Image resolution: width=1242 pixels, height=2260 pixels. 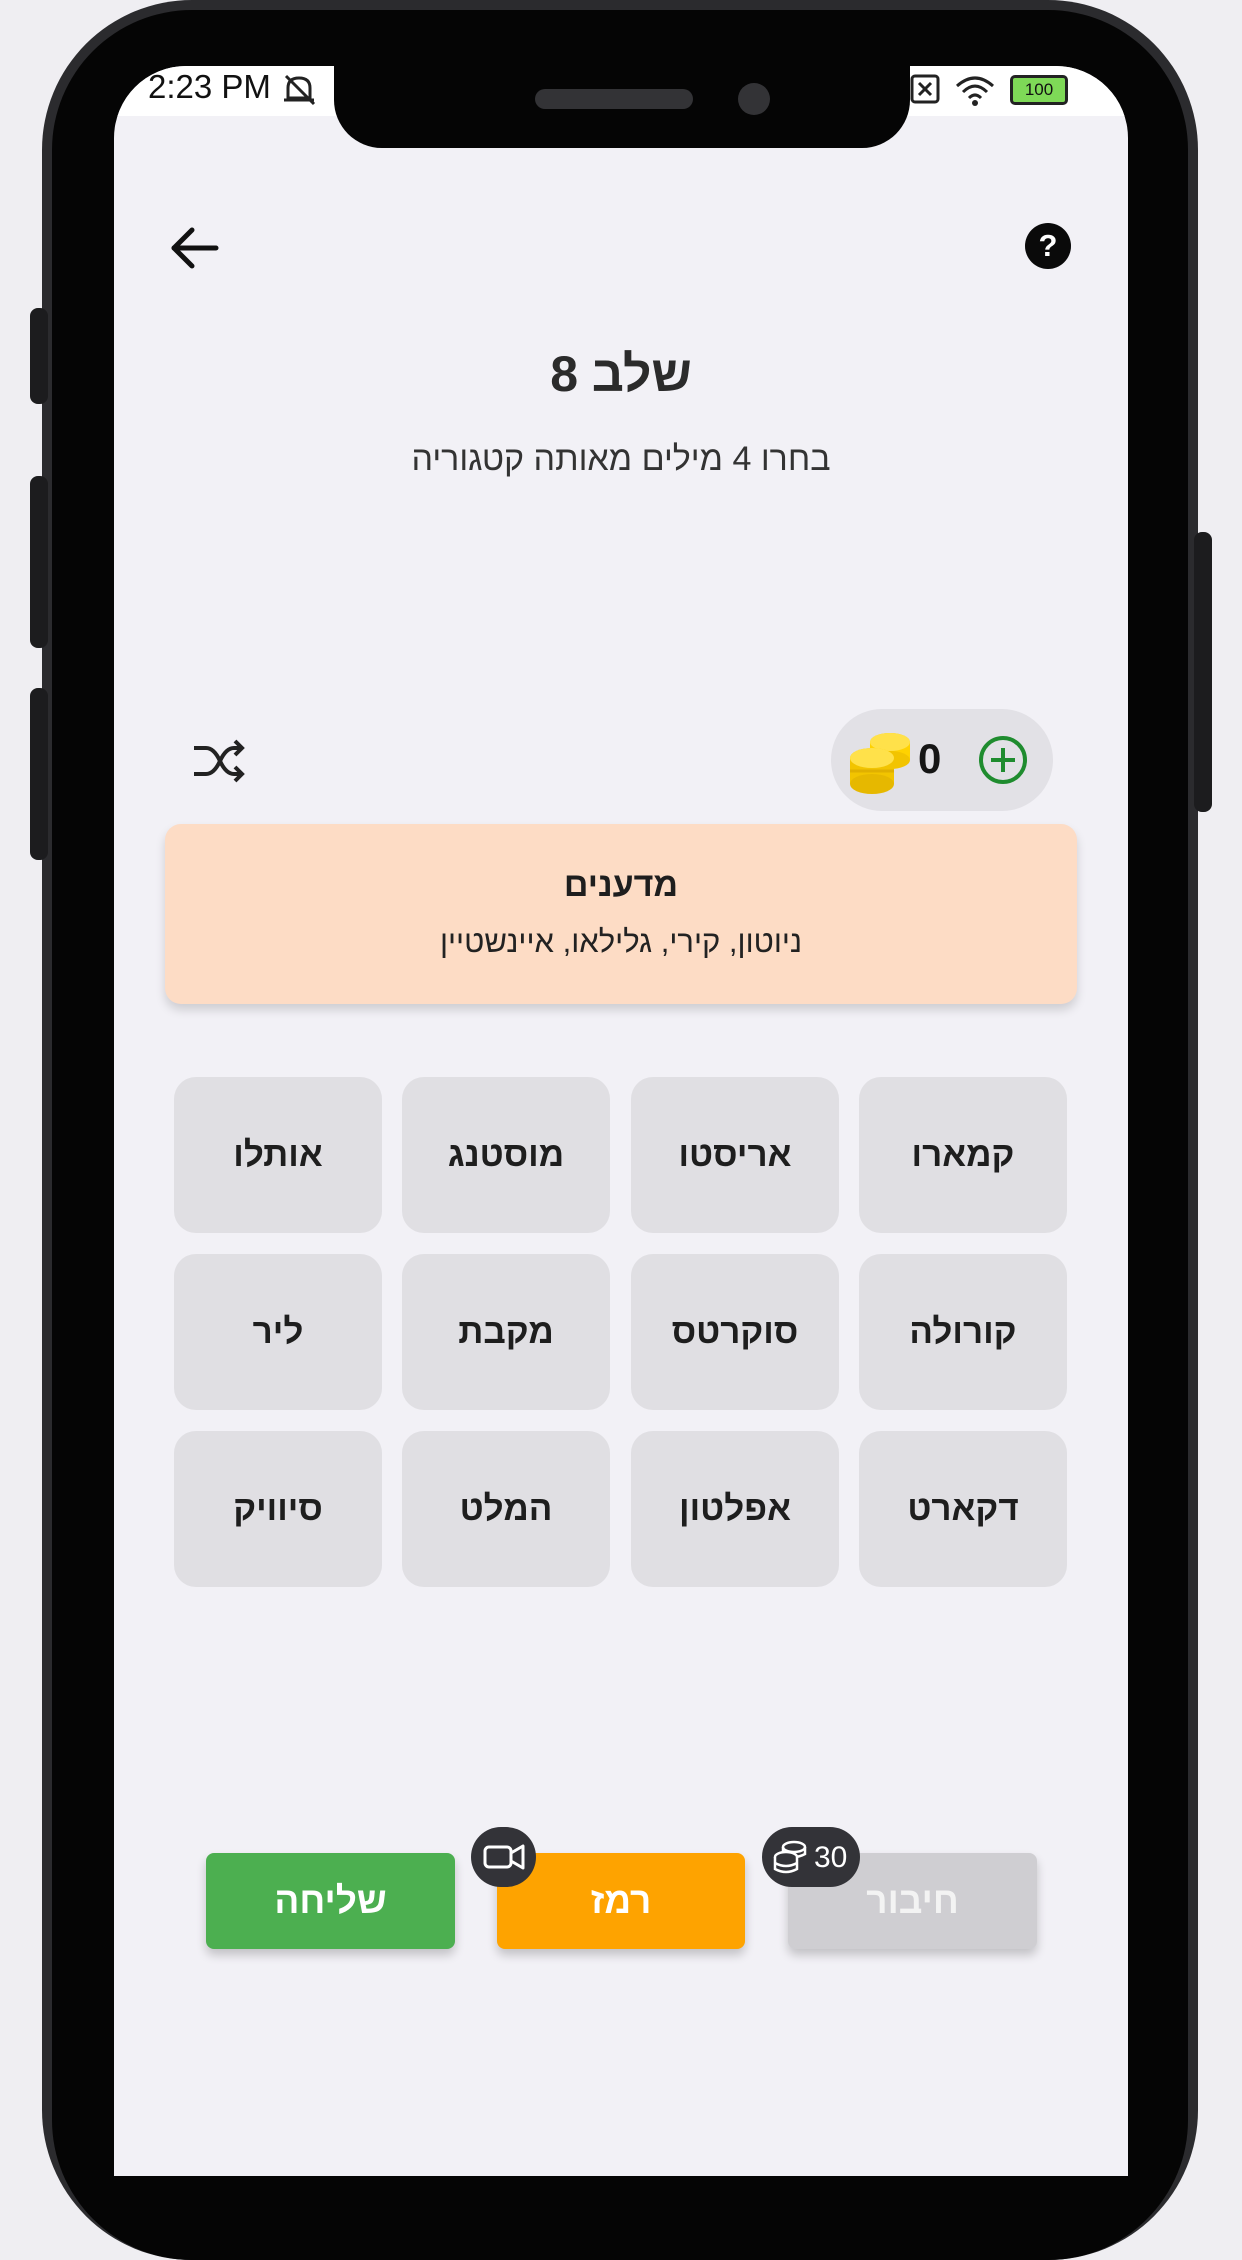 I want to click on phone-volume-down, so click(x=39, y=774).